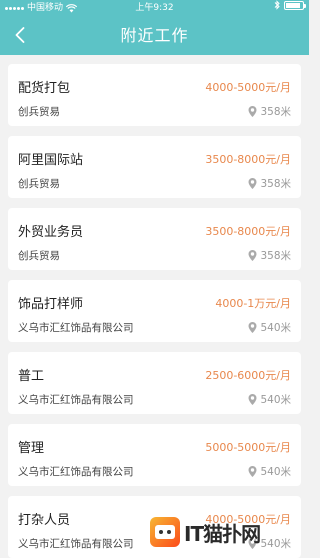  What do you see at coordinates (248, 87) in the screenshot?
I see `job-salary: 4000-5000元/月` at bounding box center [248, 87].